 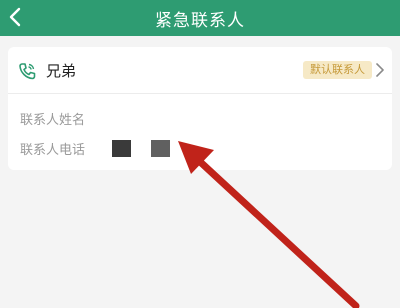 I want to click on default-contact-badge: 默认联系人, so click(x=337, y=70).